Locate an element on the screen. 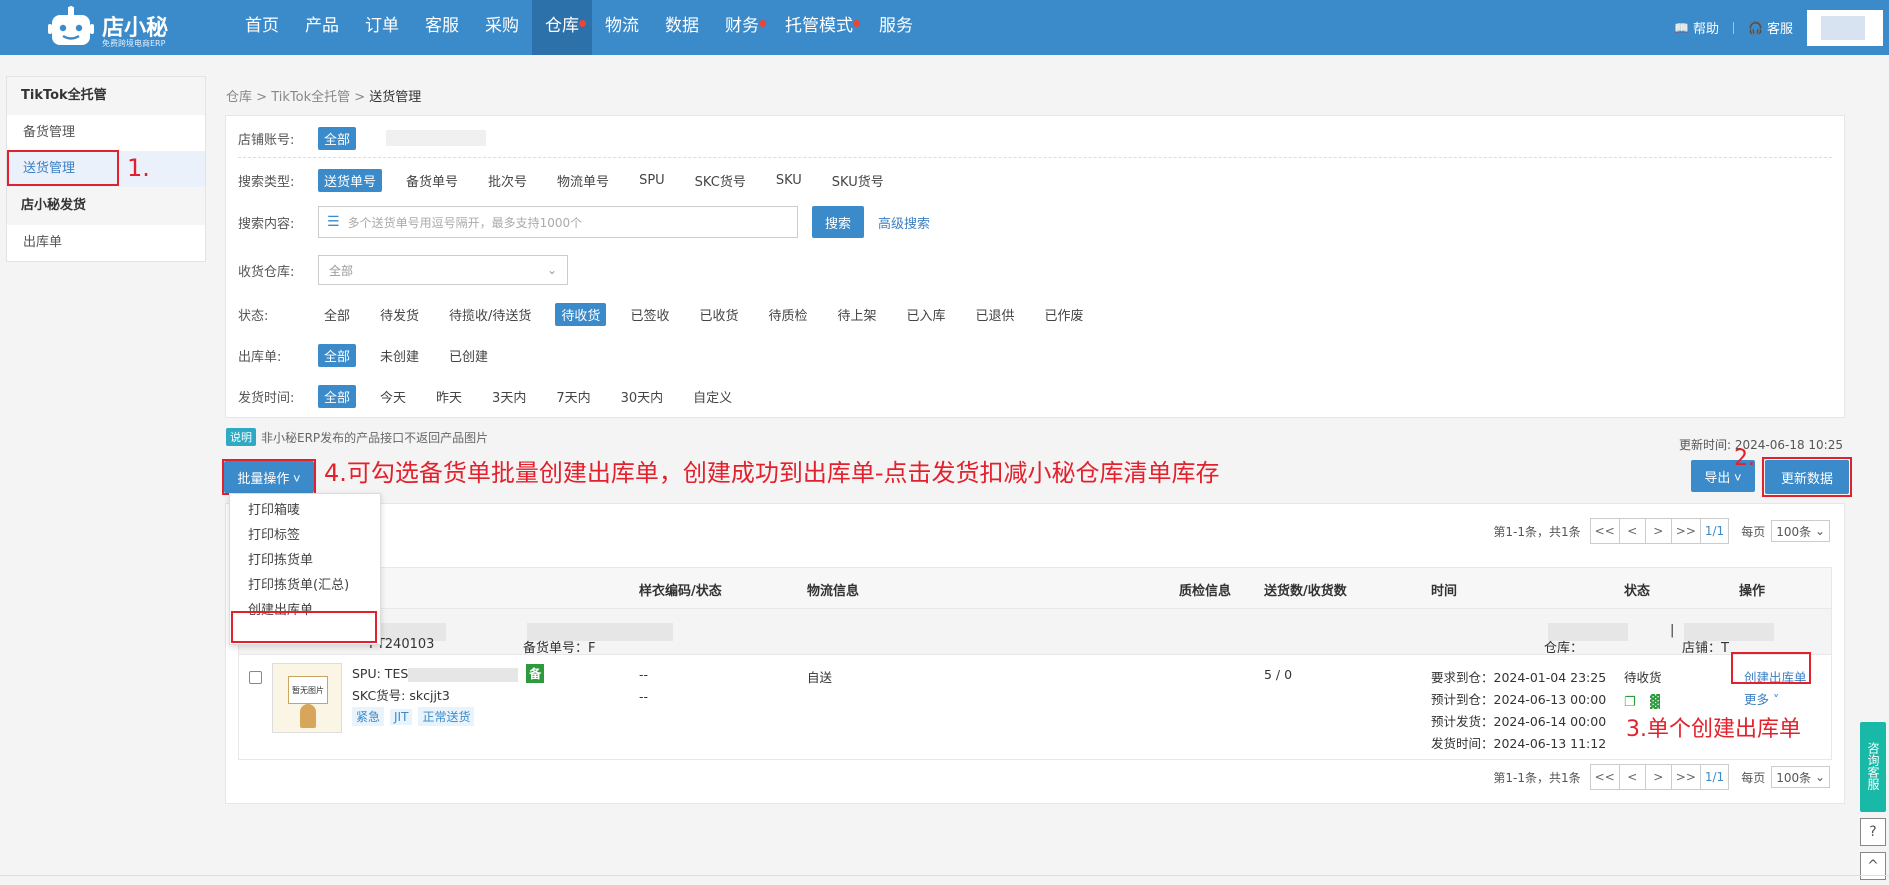 Image resolution: width=1889 pixels, height=885 pixels. ship-time-option: 30天内 is located at coordinates (642, 396).